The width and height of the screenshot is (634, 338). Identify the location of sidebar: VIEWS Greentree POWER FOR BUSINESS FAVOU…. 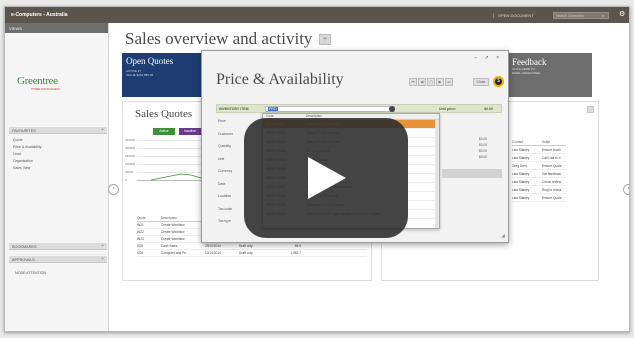
(57, 177).